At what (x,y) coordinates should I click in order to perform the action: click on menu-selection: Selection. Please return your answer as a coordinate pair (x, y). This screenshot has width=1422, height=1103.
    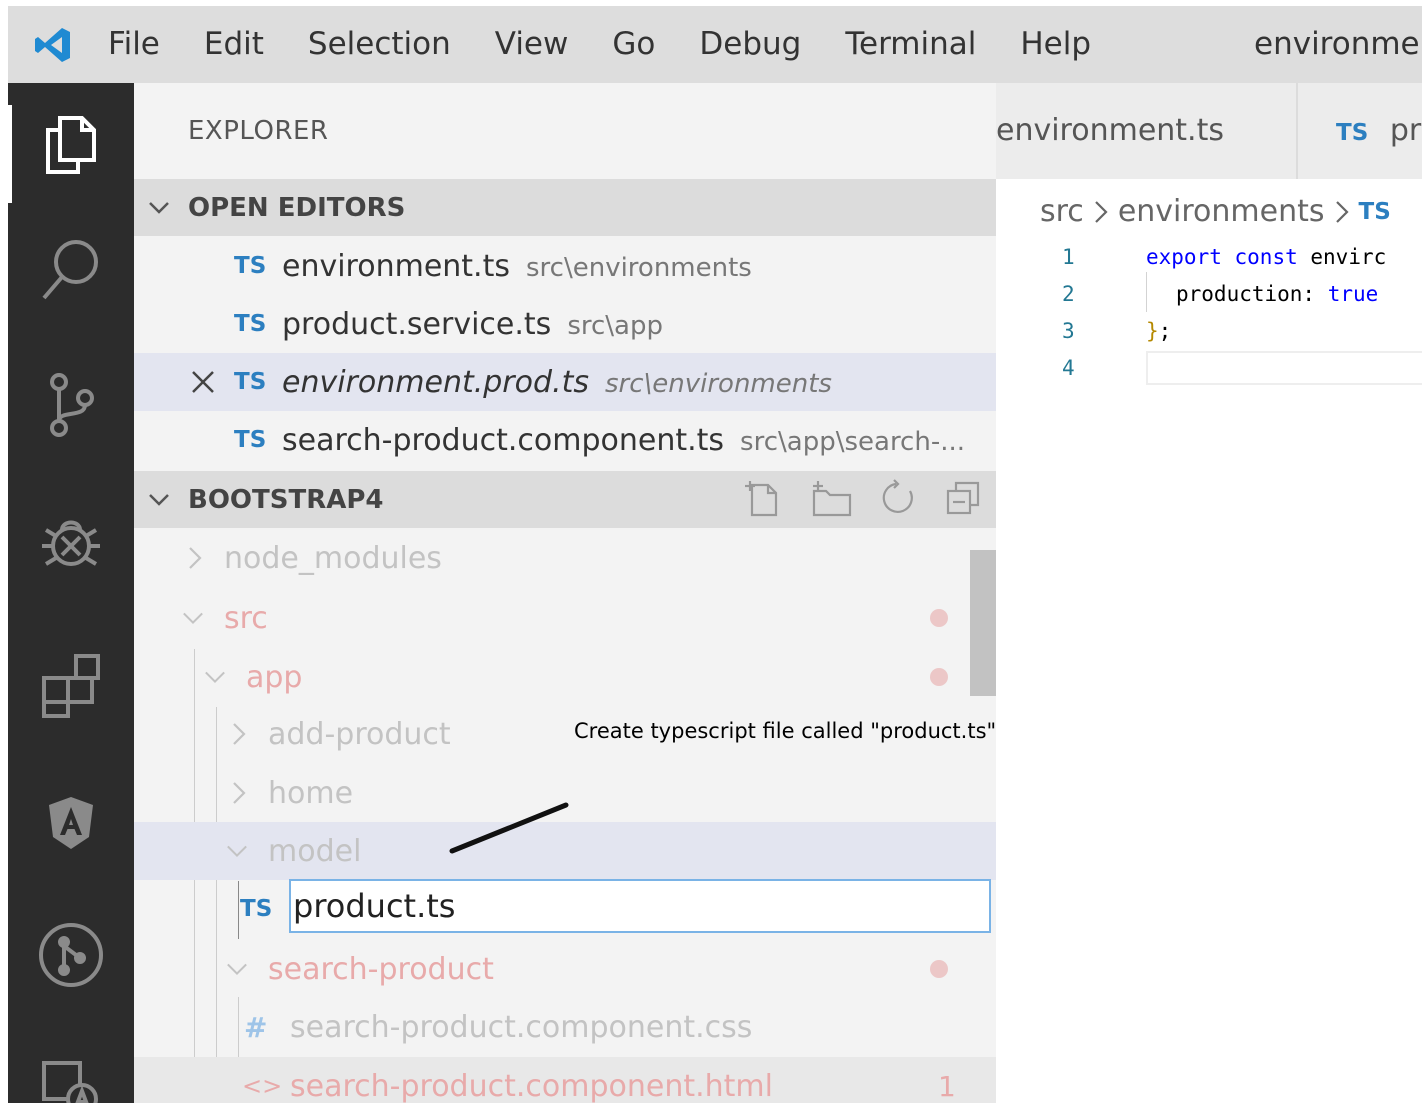
    Looking at the image, I should click on (379, 44).